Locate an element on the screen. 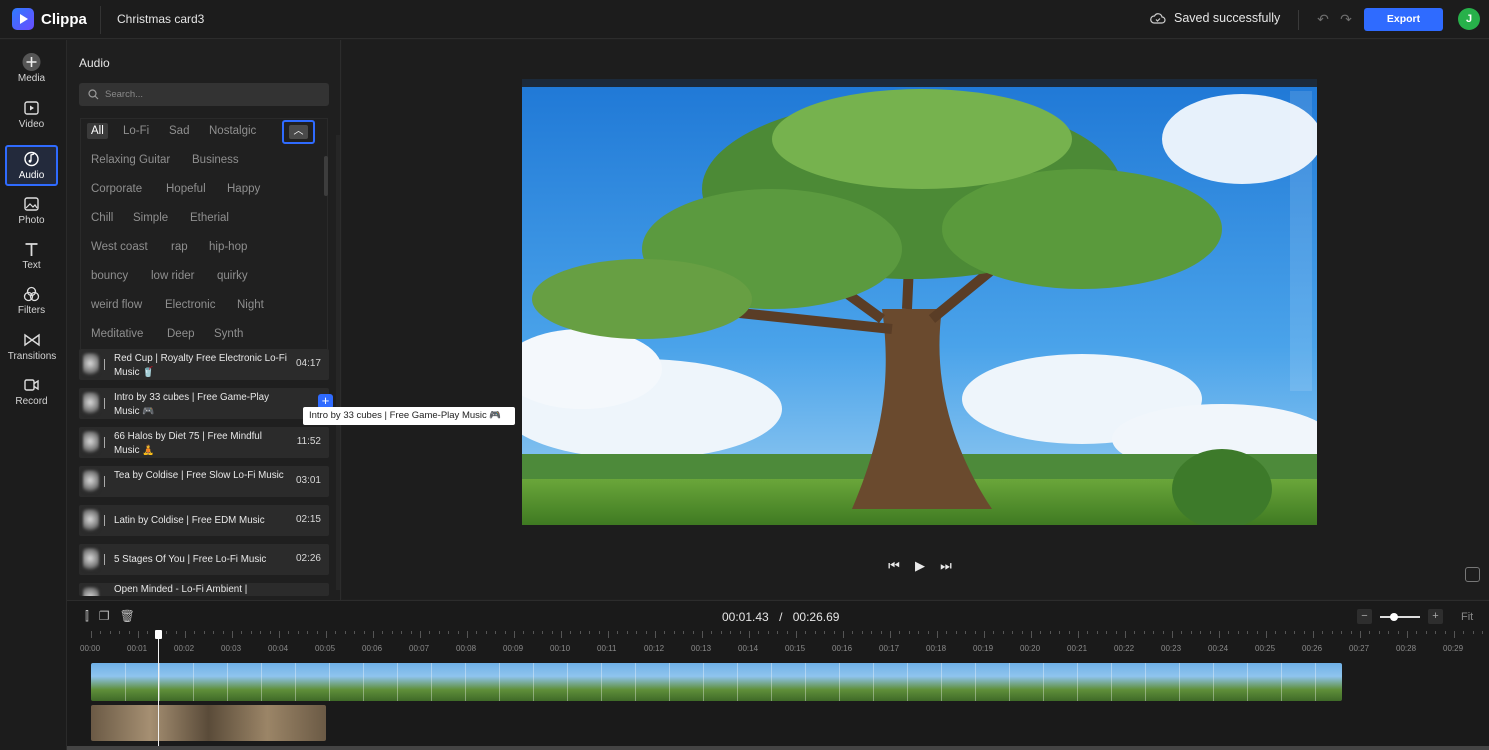 This screenshot has width=1489, height=750. tag-corporate: Corporate is located at coordinates (116, 189).